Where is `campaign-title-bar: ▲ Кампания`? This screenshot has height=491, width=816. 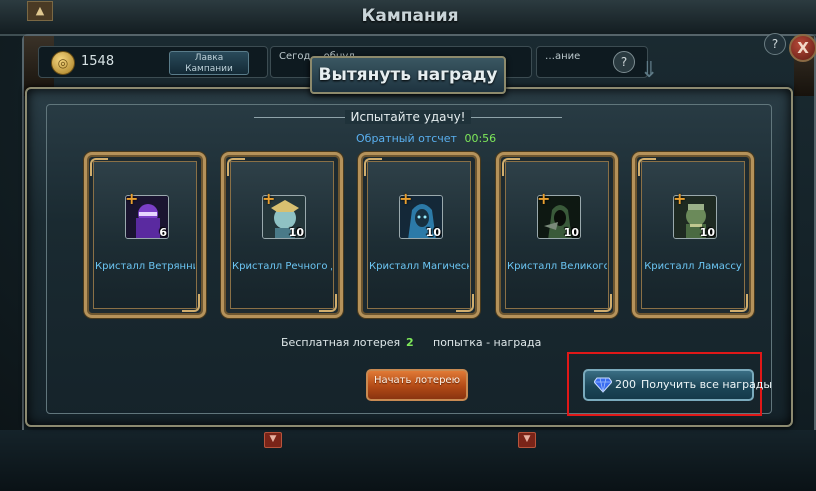 campaign-title-bar: ▲ Кампания is located at coordinates (408, 18).